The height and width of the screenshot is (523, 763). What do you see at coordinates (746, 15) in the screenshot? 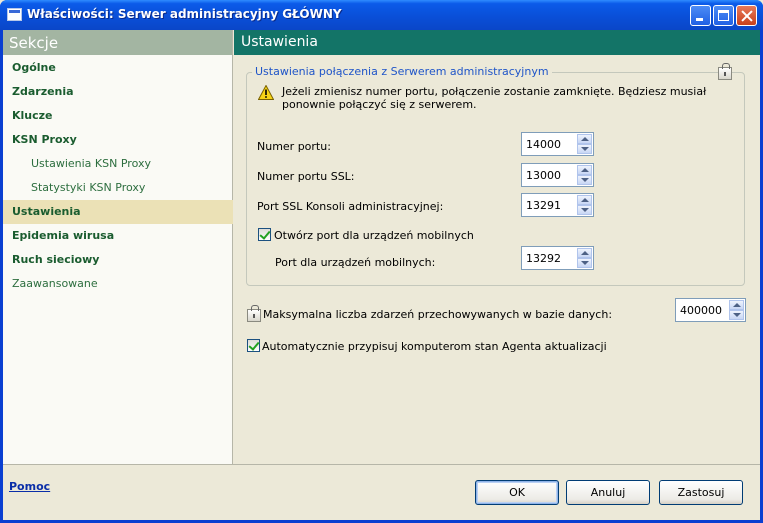
I see `close-button` at bounding box center [746, 15].